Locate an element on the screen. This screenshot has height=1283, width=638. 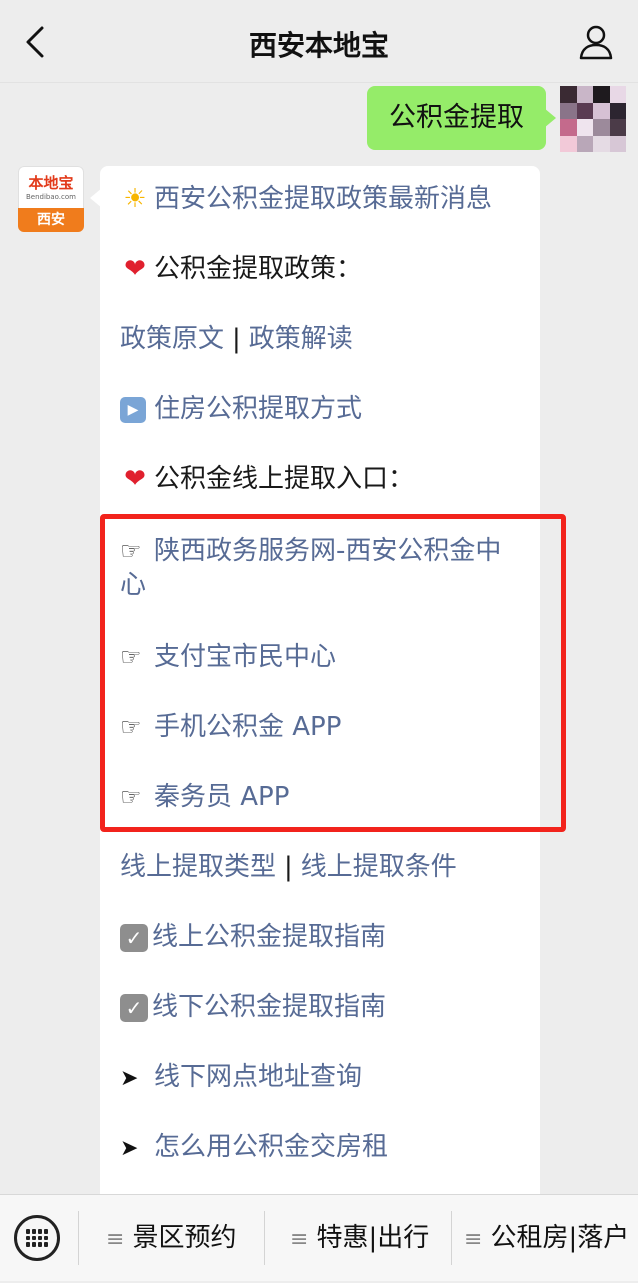
headline-text: 西安公积金提取政策最新消息 is located at coordinates (323, 199).